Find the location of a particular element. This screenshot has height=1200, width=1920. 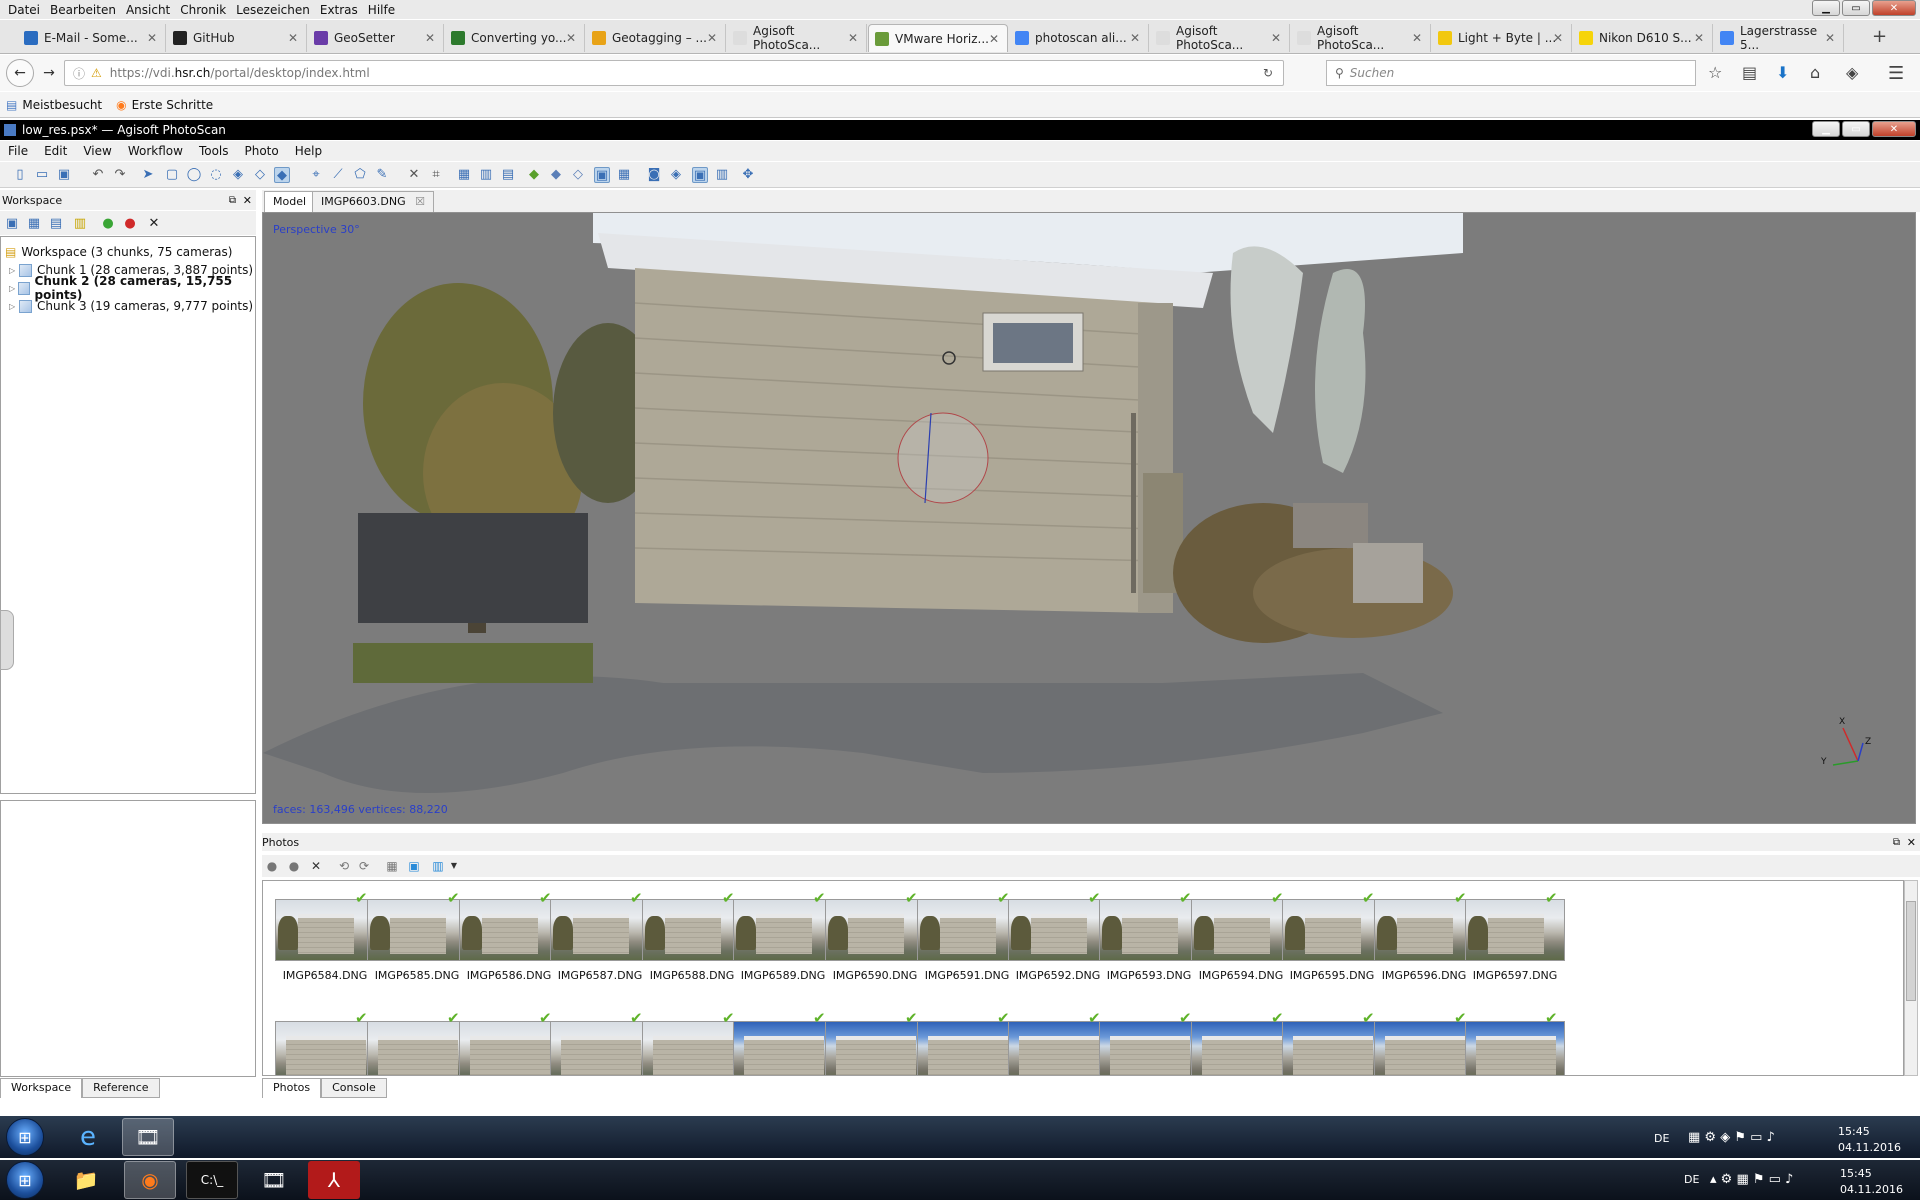

browser-tab: GeoSetter ✕ is located at coordinates (376, 38).